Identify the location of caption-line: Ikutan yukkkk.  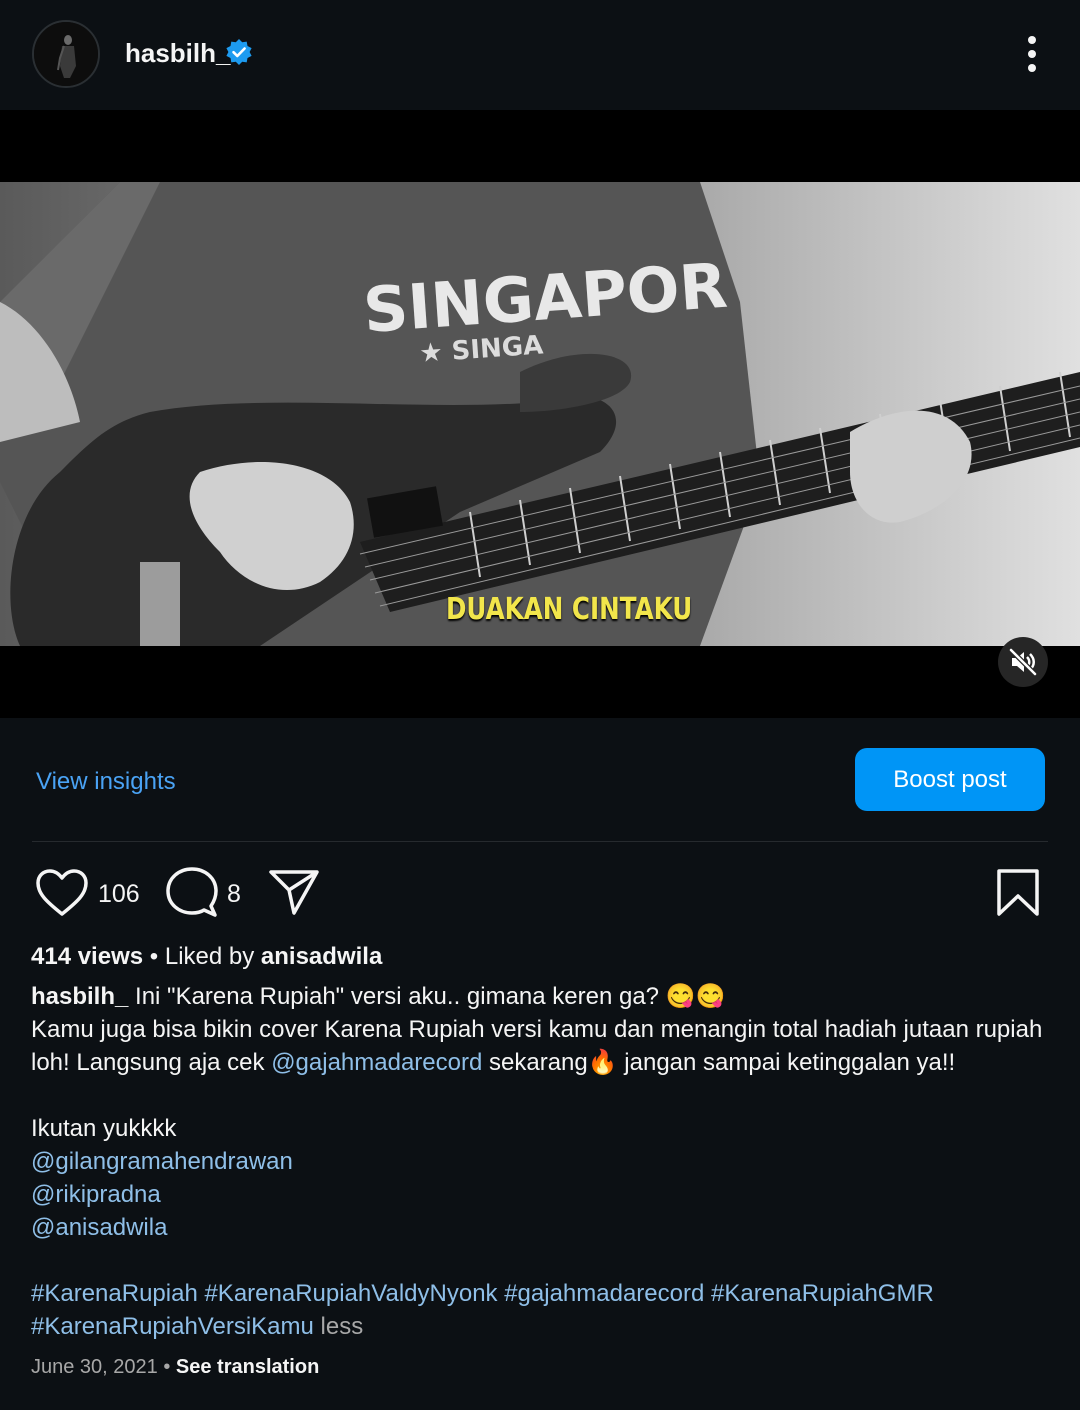
(104, 1128).